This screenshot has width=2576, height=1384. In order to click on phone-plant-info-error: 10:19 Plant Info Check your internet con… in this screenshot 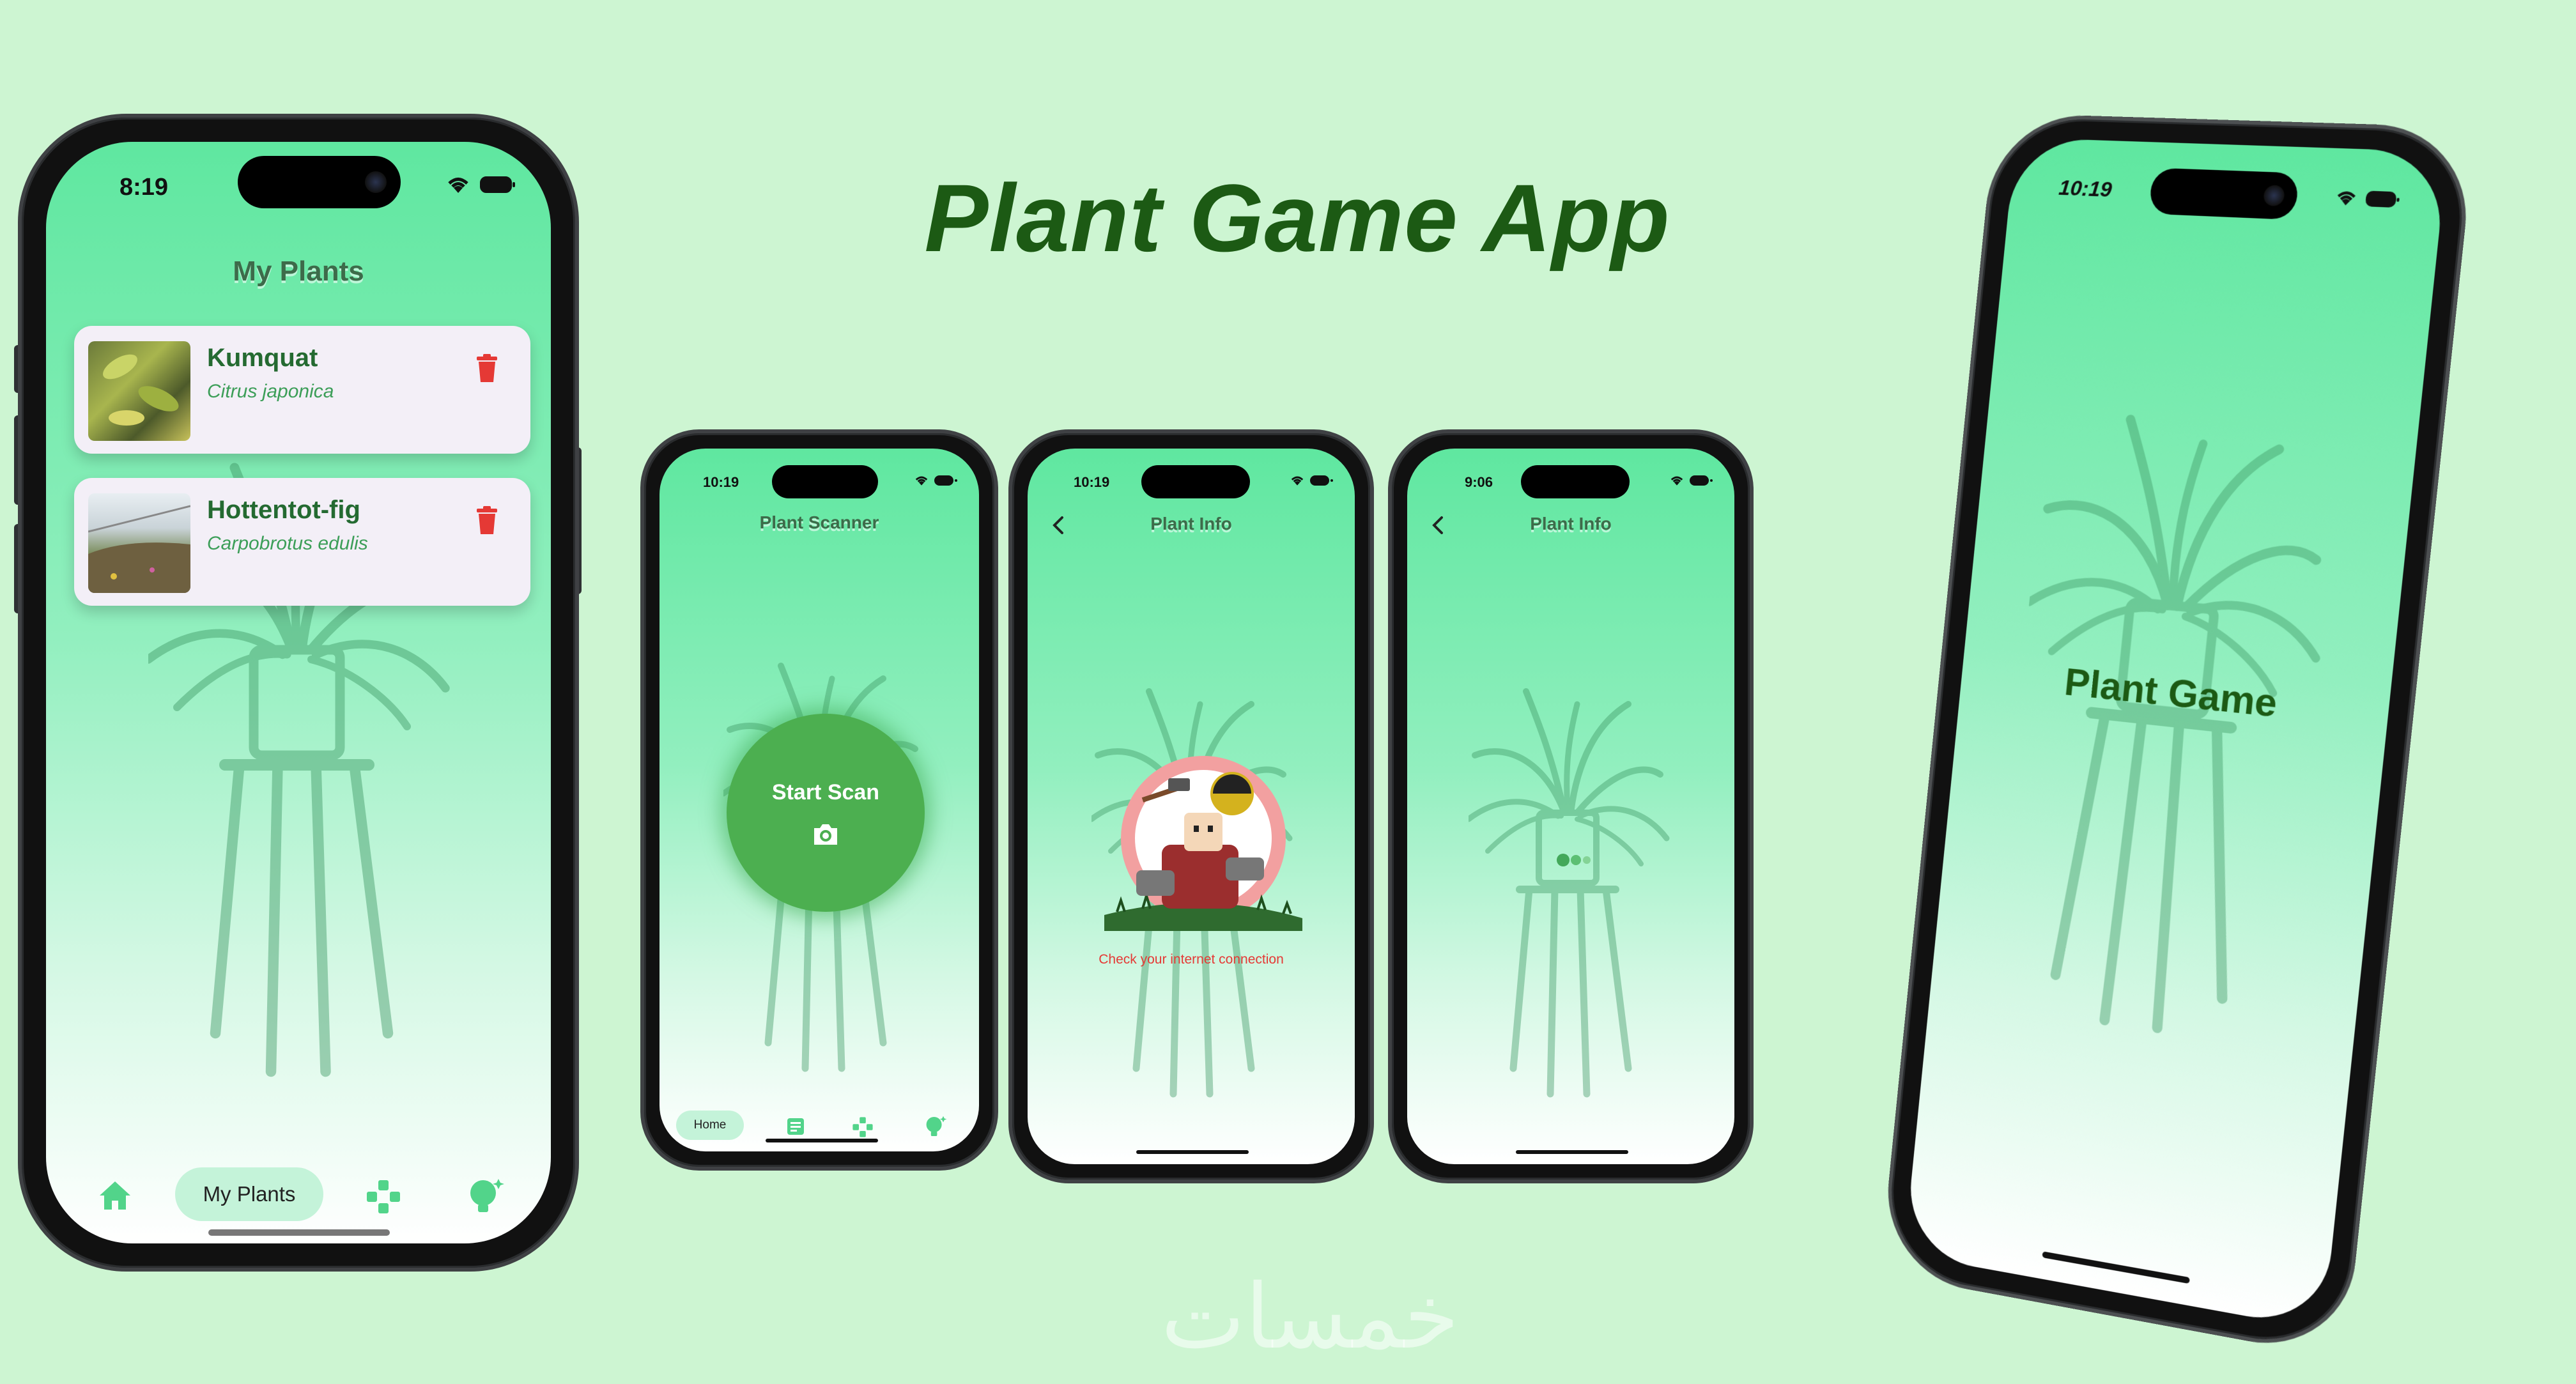, I will do `click(1191, 806)`.